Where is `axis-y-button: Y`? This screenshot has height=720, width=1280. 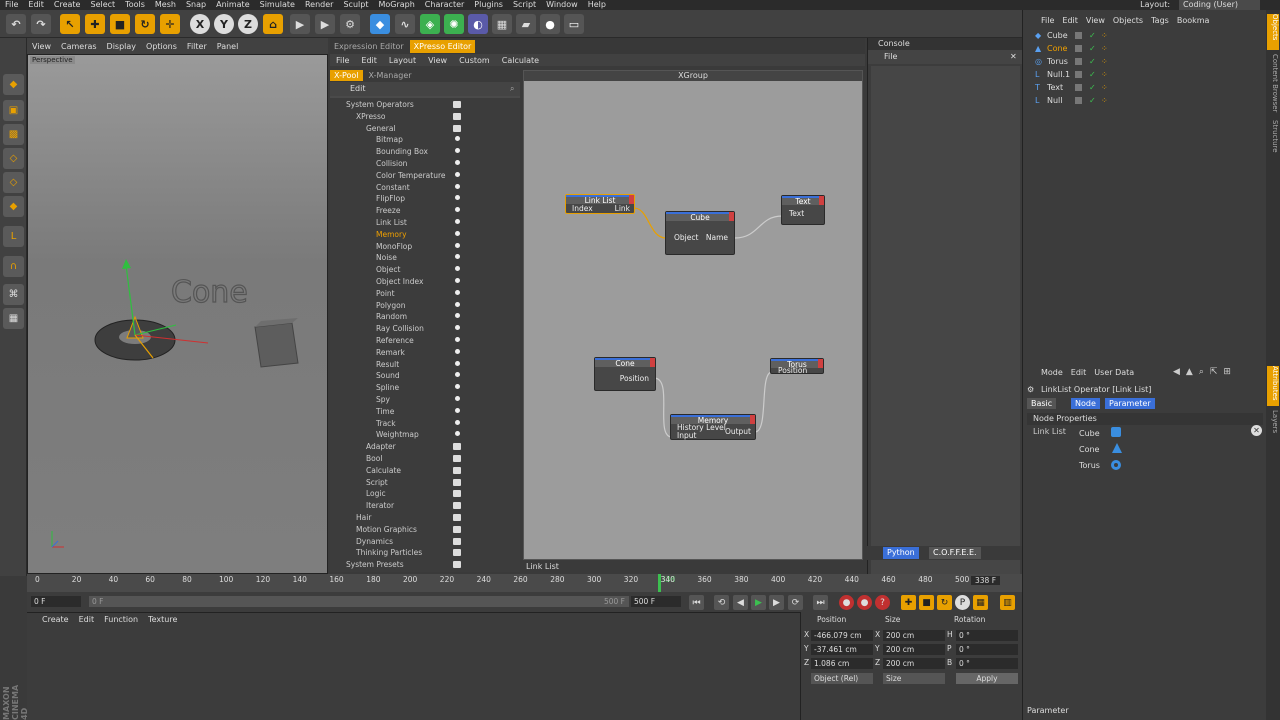 axis-y-button: Y is located at coordinates (224, 24).